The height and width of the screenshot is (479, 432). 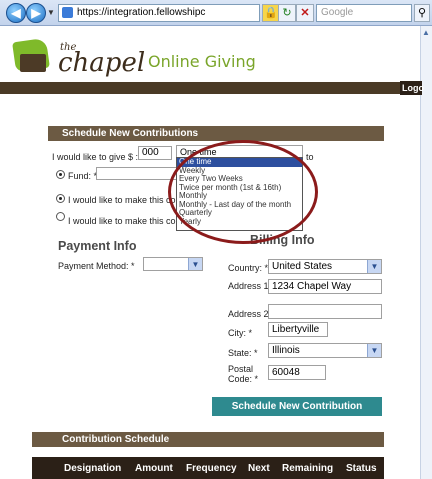 I want to click on refresh-icon: ↻, so click(x=287, y=13).